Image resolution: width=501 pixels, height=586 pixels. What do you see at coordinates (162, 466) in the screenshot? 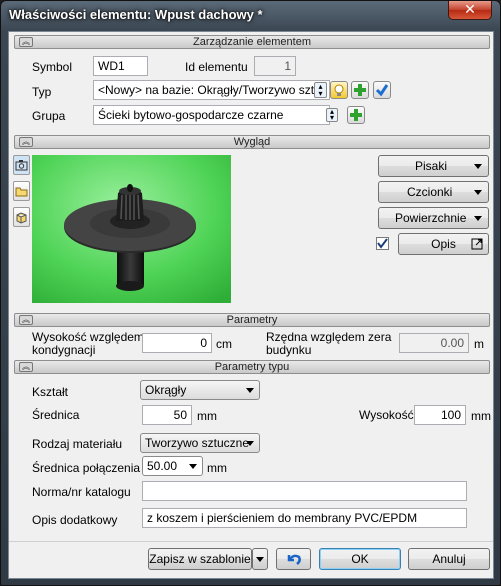
I see `conn-diameter-value: 50.00` at bounding box center [162, 466].